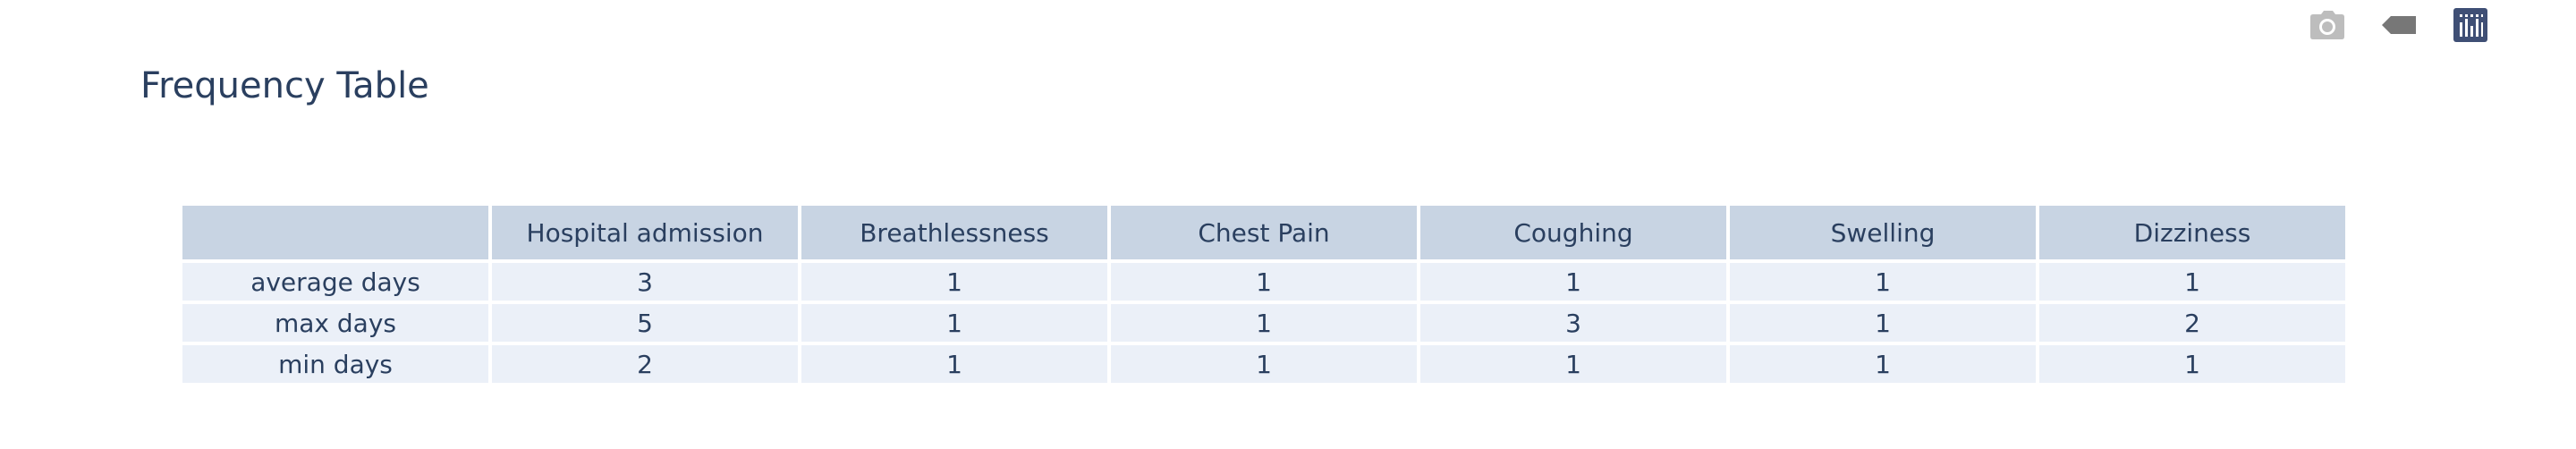  I want to click on plotly-logo-icon, so click(2470, 25).